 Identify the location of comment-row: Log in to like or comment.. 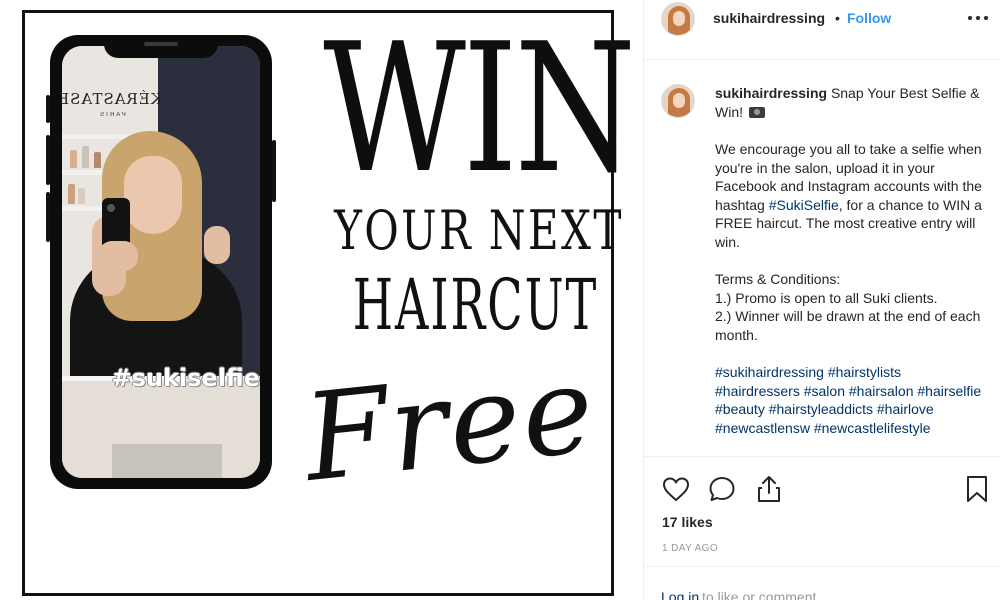
(822, 583).